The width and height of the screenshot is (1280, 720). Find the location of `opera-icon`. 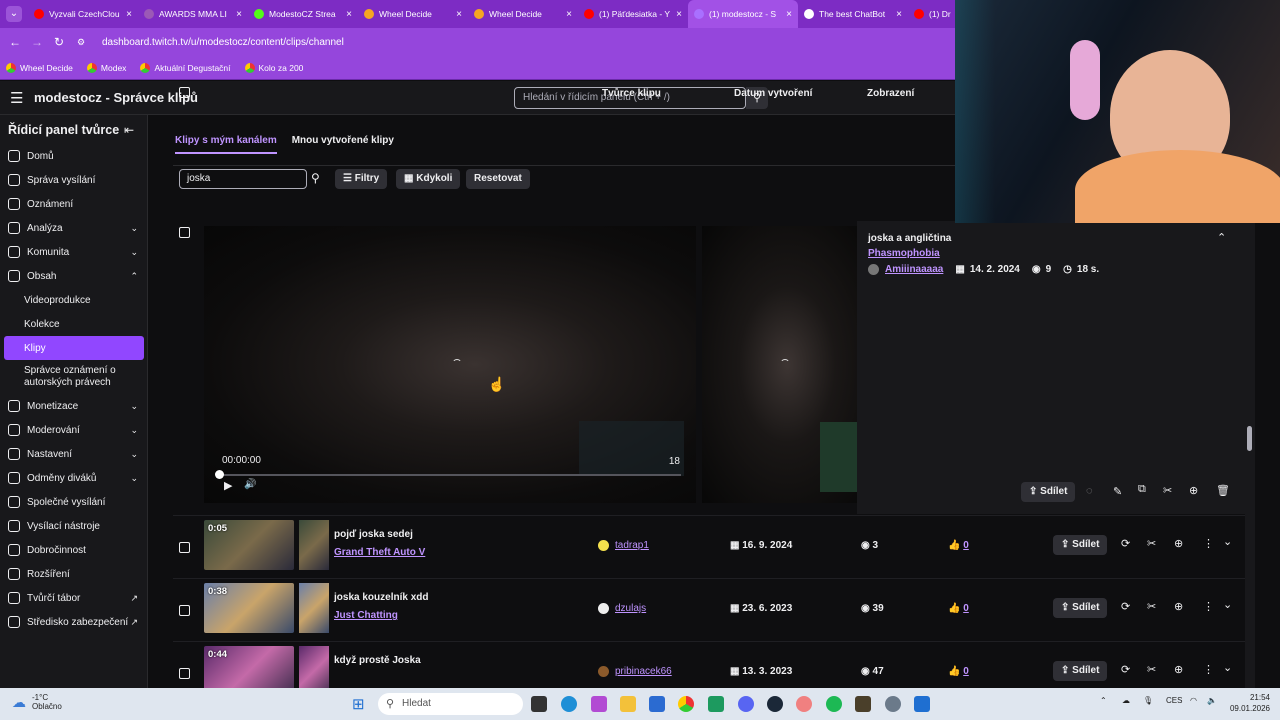

opera-icon is located at coordinates (804, 704).